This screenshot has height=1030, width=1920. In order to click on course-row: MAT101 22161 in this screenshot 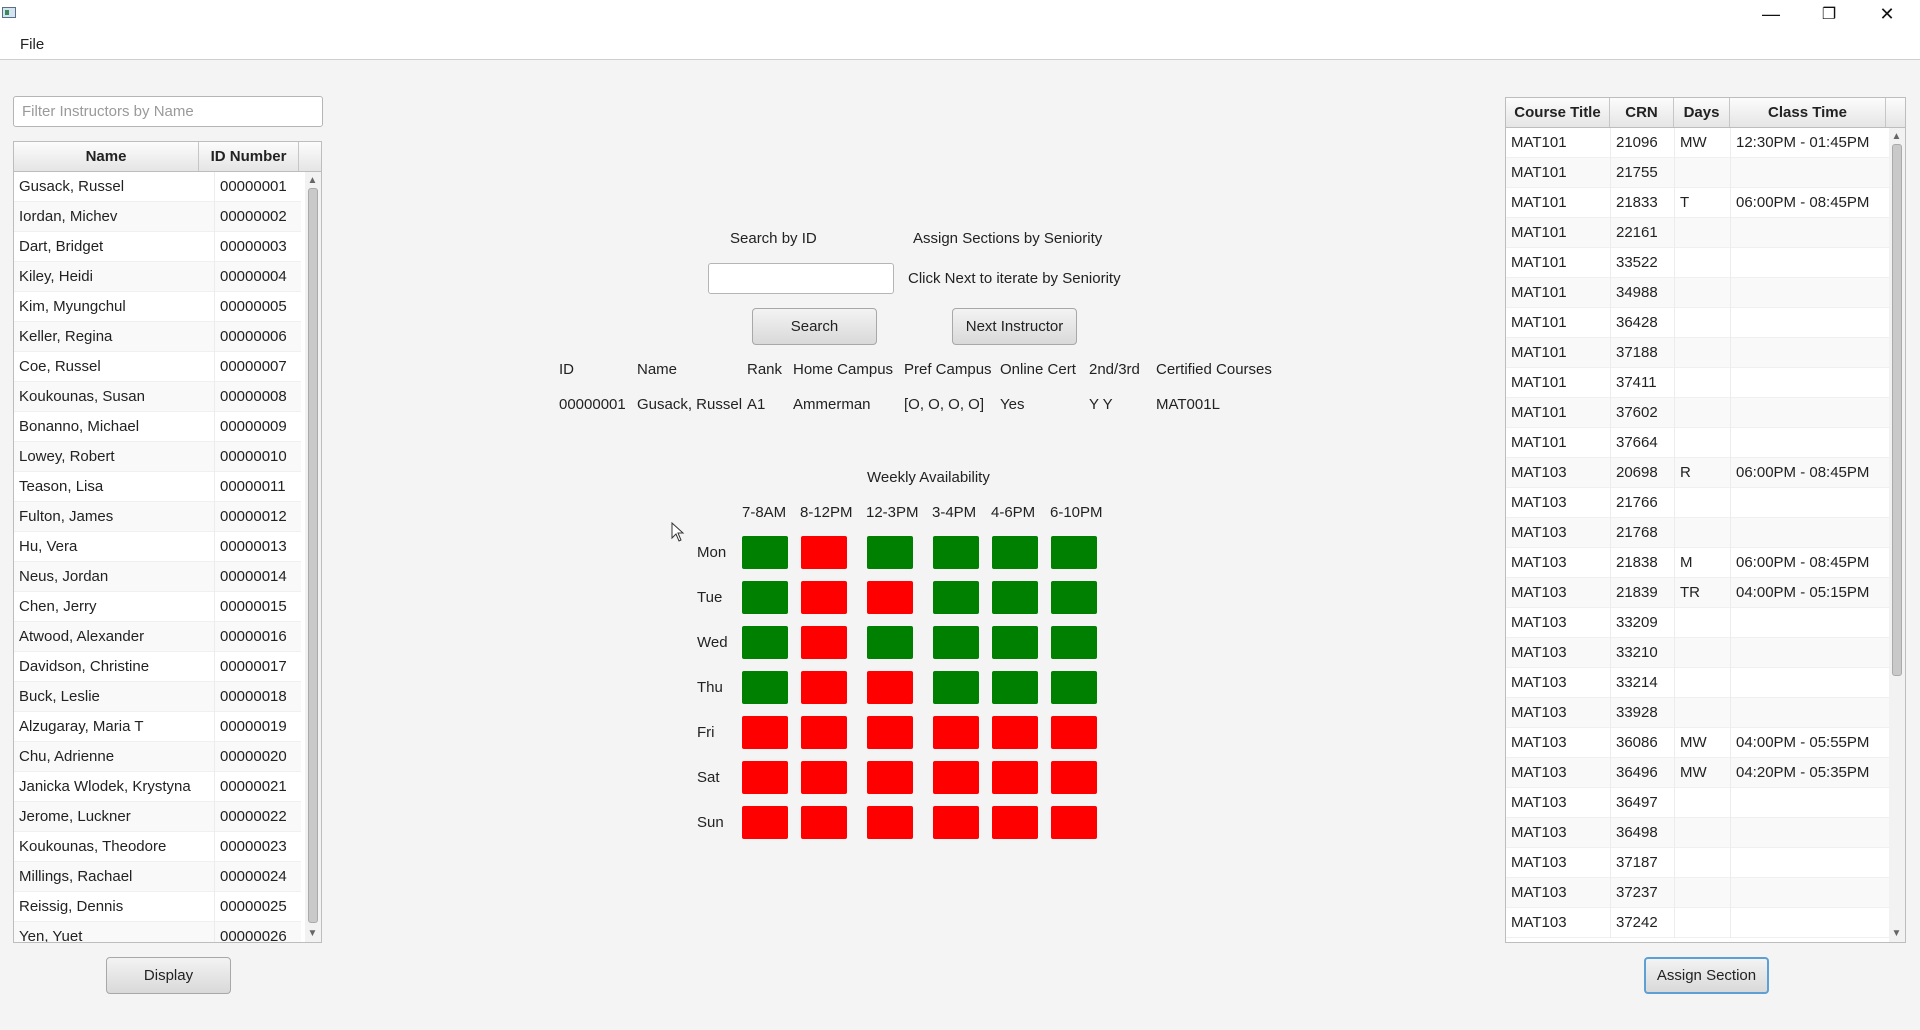, I will do `click(1697, 233)`.